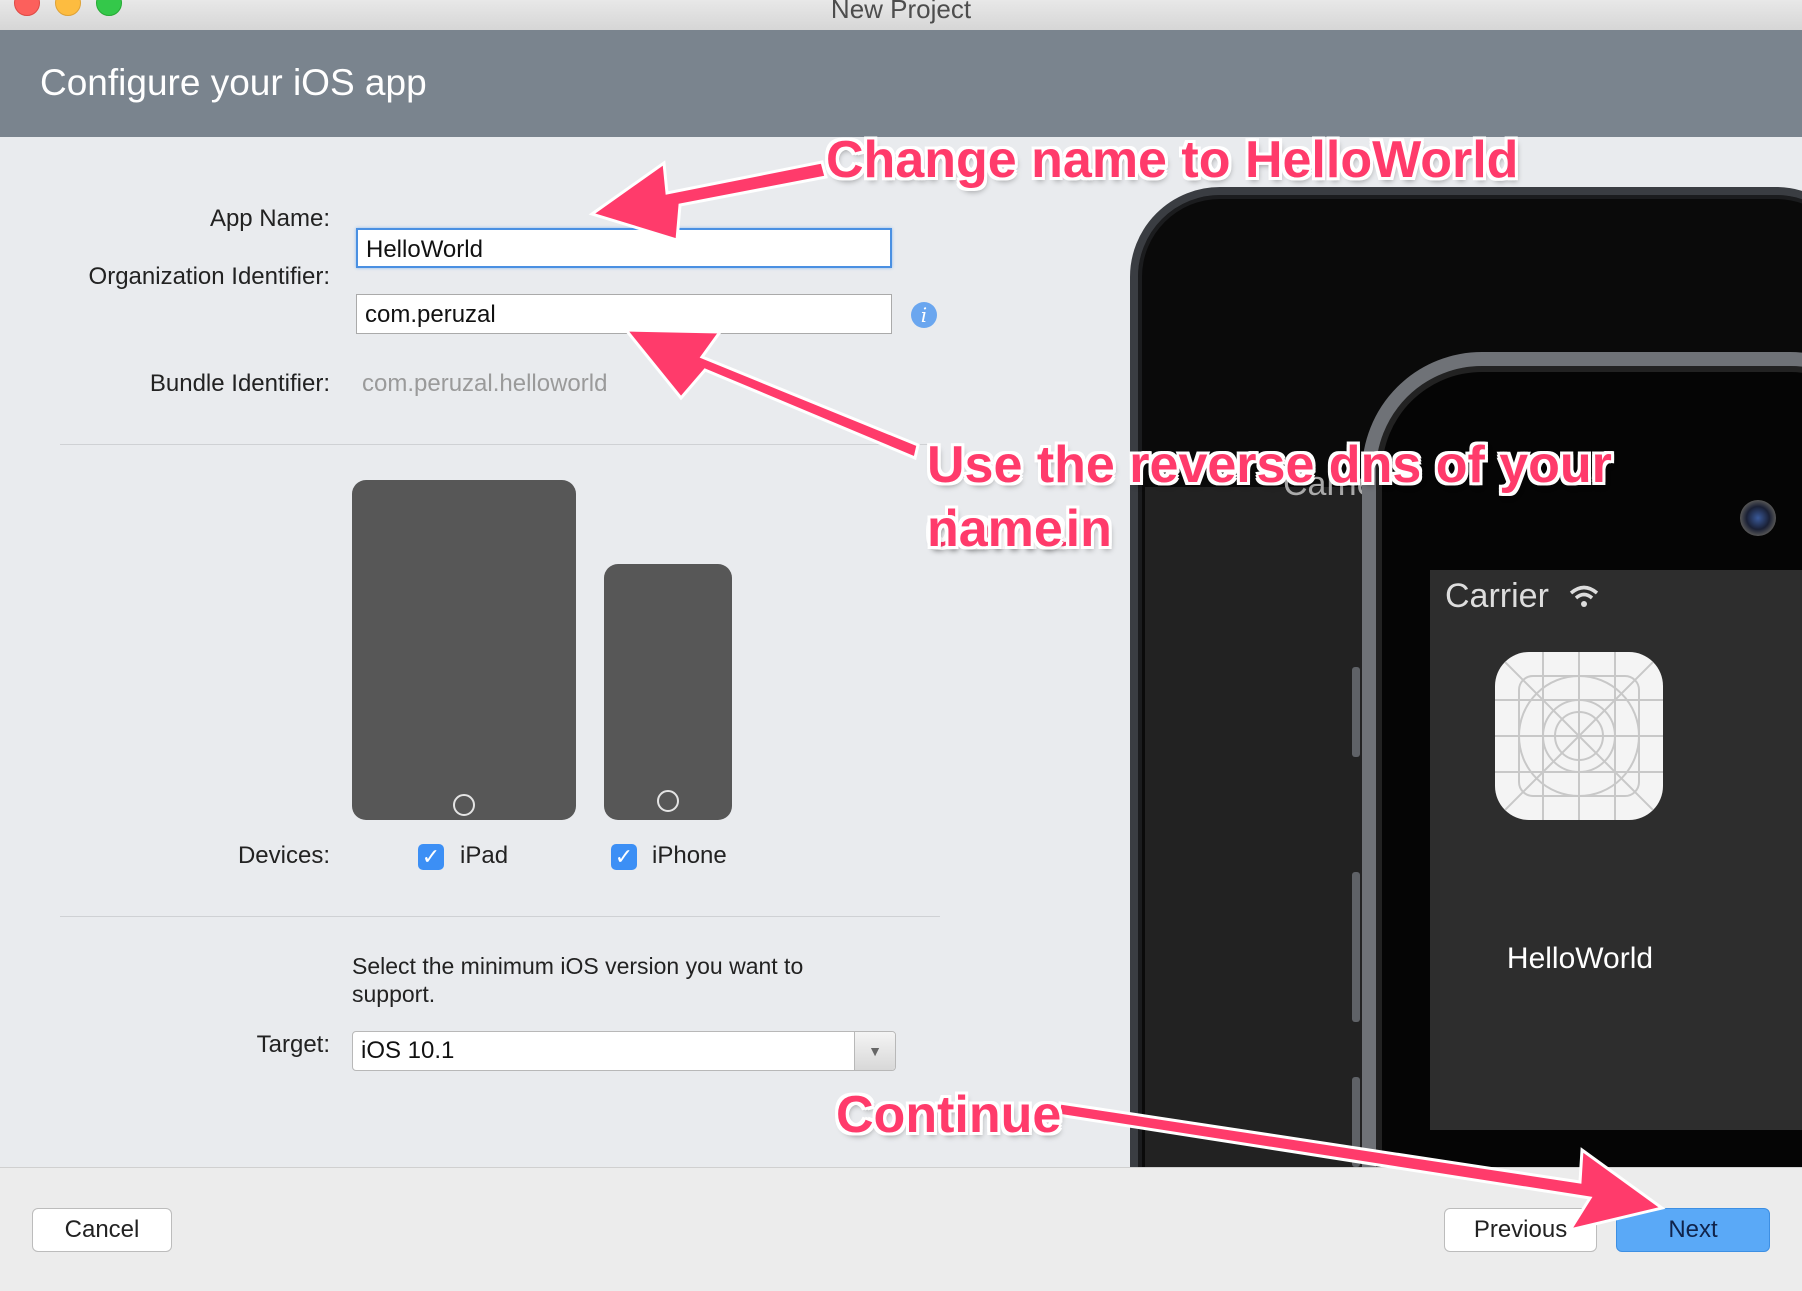 The image size is (1802, 1291). I want to click on target-select-value: iOS 10.1, so click(408, 1050).